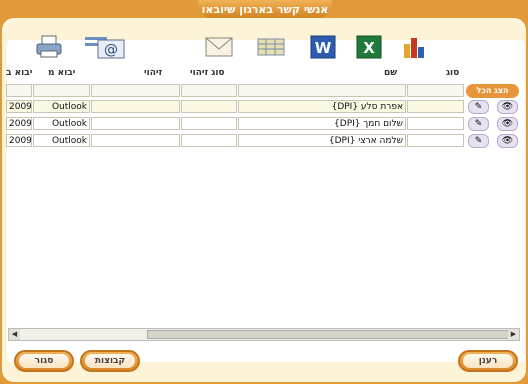 Image resolution: width=528 pixels, height=384 pixels. Describe the element at coordinates (513, 334) in the screenshot. I see `scroll-right-icon: ▶` at that location.